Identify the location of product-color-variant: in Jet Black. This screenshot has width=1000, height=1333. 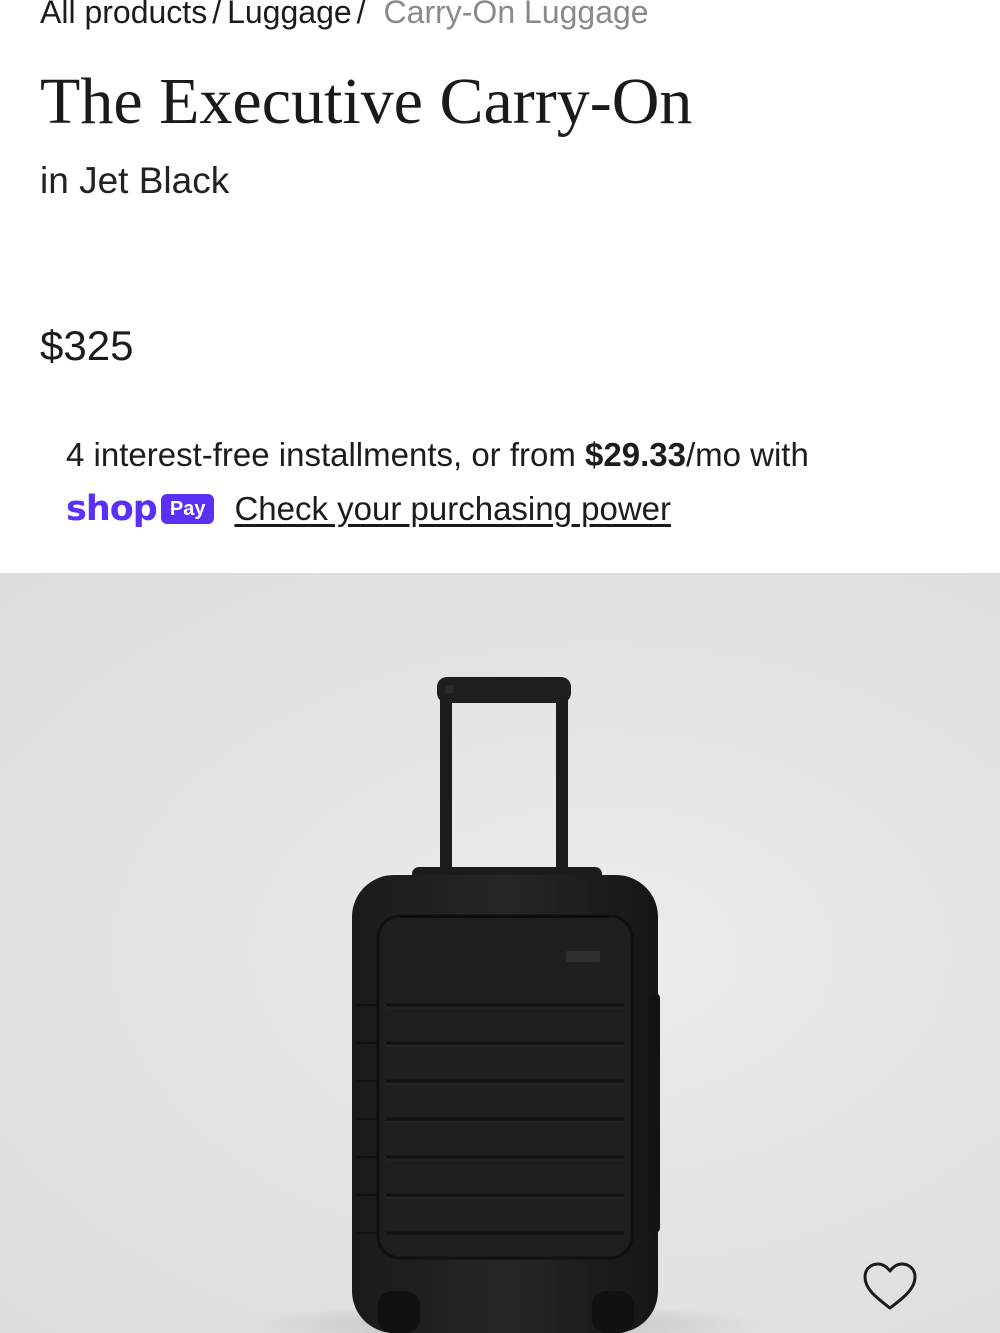
(135, 180).